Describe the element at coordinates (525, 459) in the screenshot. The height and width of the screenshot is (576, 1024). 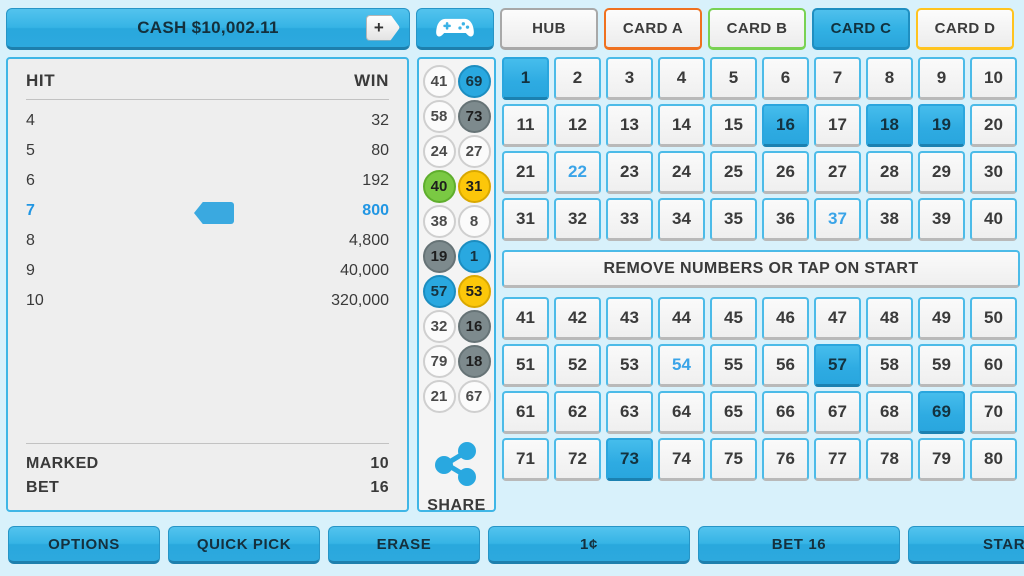
I see `number-cell-71: 71` at that location.